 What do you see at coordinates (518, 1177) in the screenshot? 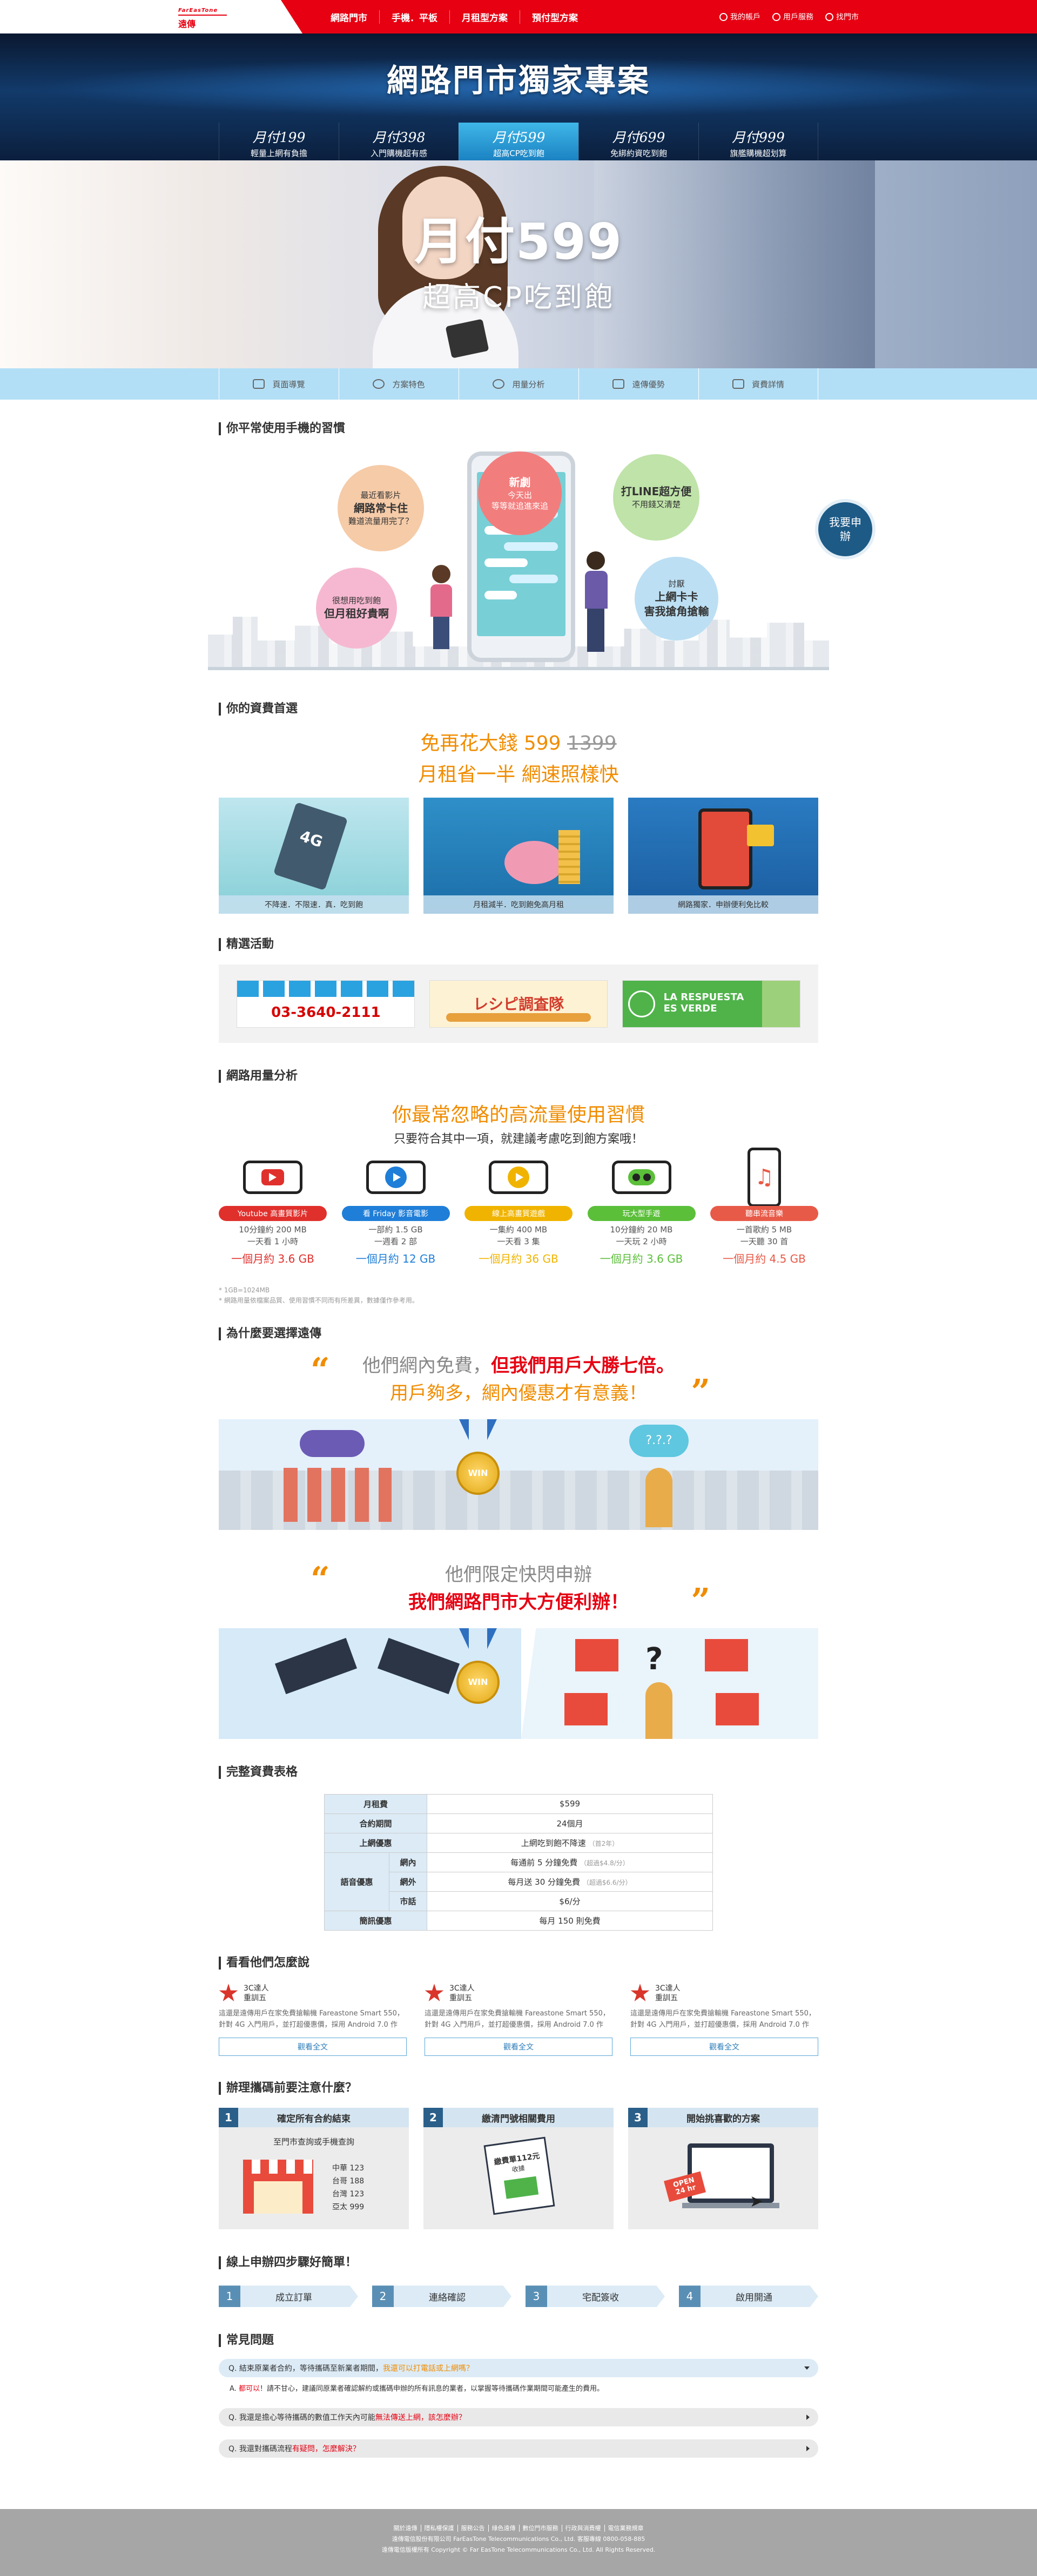
I see `play-circle-icon` at bounding box center [518, 1177].